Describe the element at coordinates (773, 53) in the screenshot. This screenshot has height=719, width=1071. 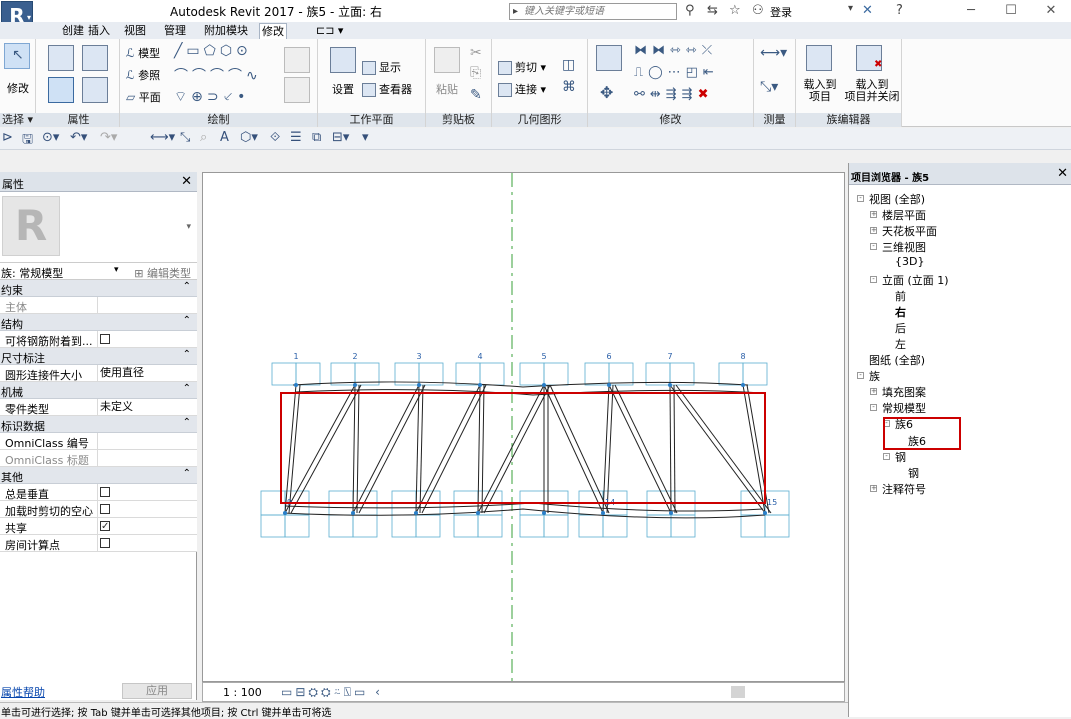
I see `measure-icon: ⟷▾` at that location.